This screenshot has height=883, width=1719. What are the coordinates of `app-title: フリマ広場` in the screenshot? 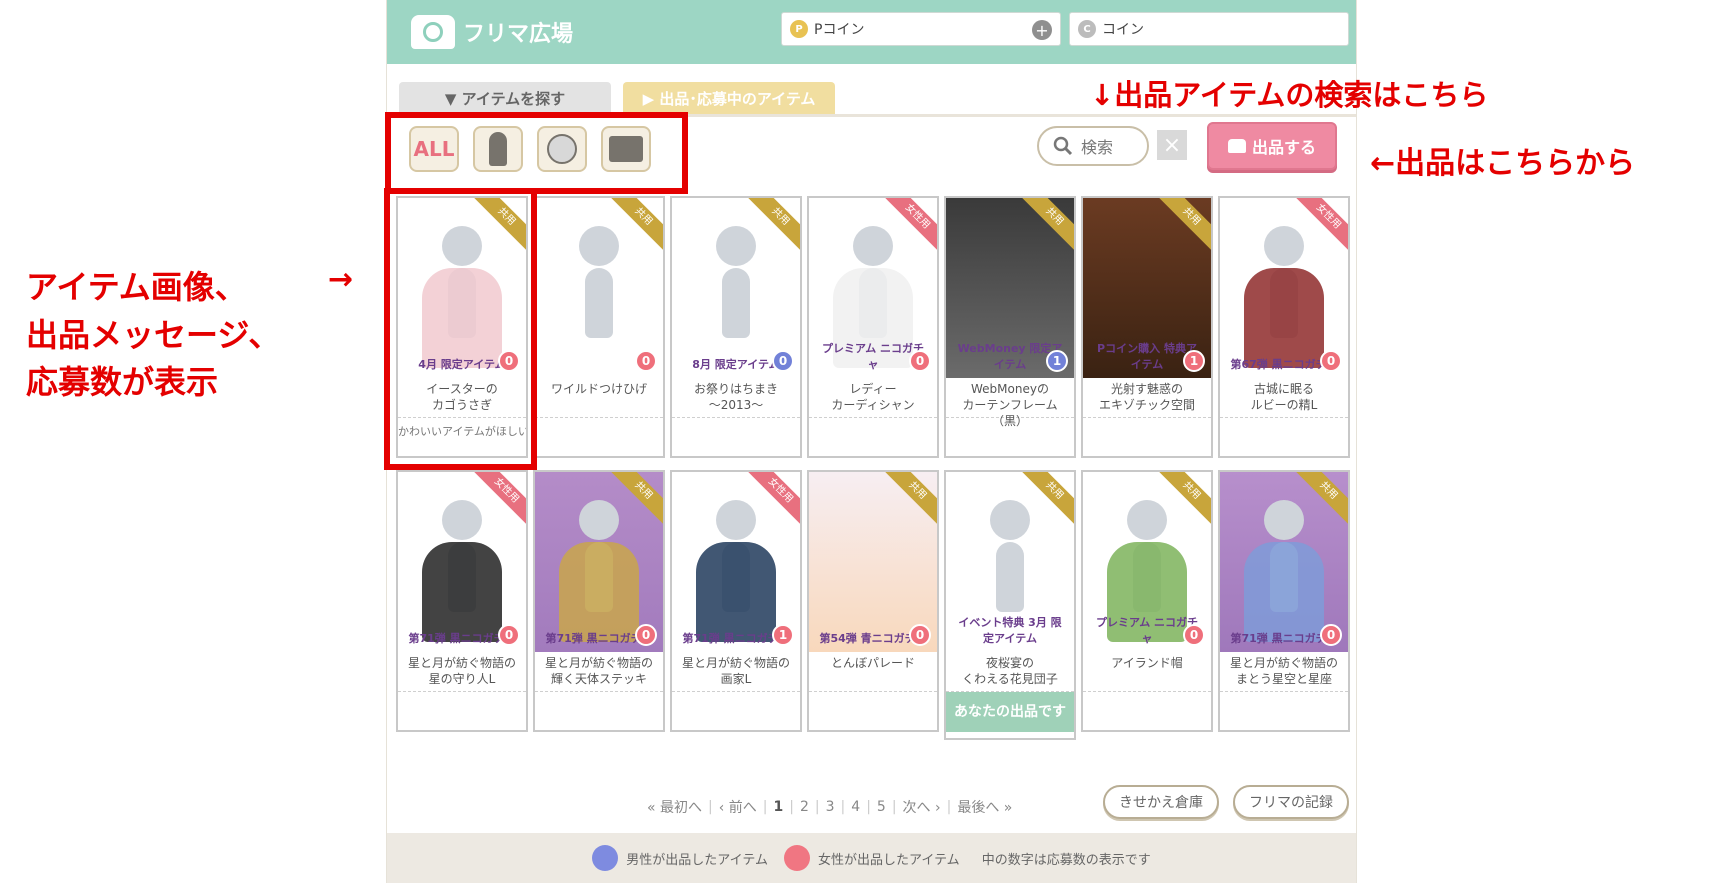 It's located at (518, 34).